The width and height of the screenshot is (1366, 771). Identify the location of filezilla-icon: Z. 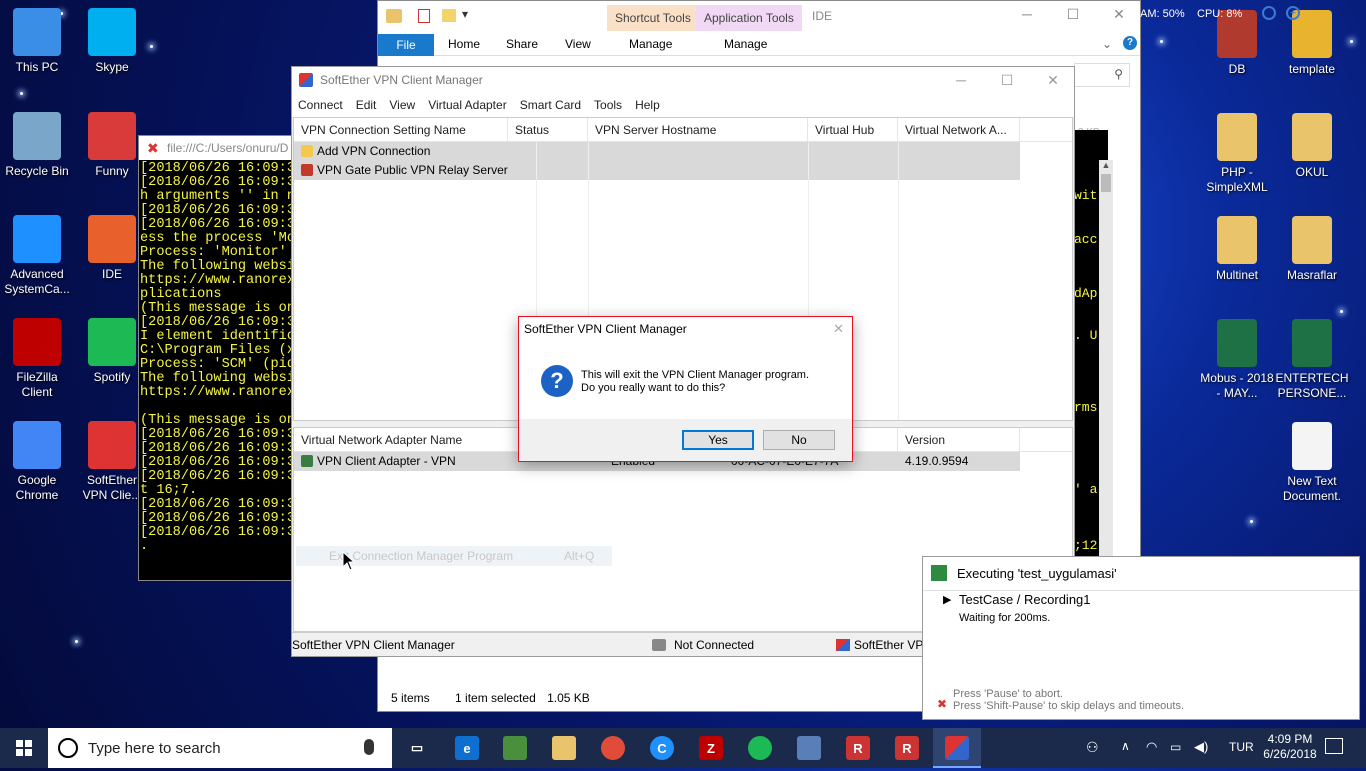
(711, 748).